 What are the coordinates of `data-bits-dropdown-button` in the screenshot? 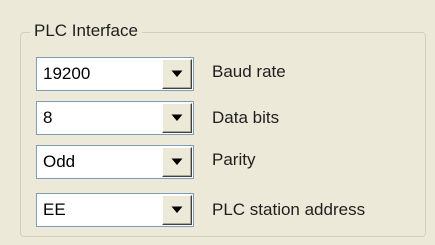 It's located at (177, 118).